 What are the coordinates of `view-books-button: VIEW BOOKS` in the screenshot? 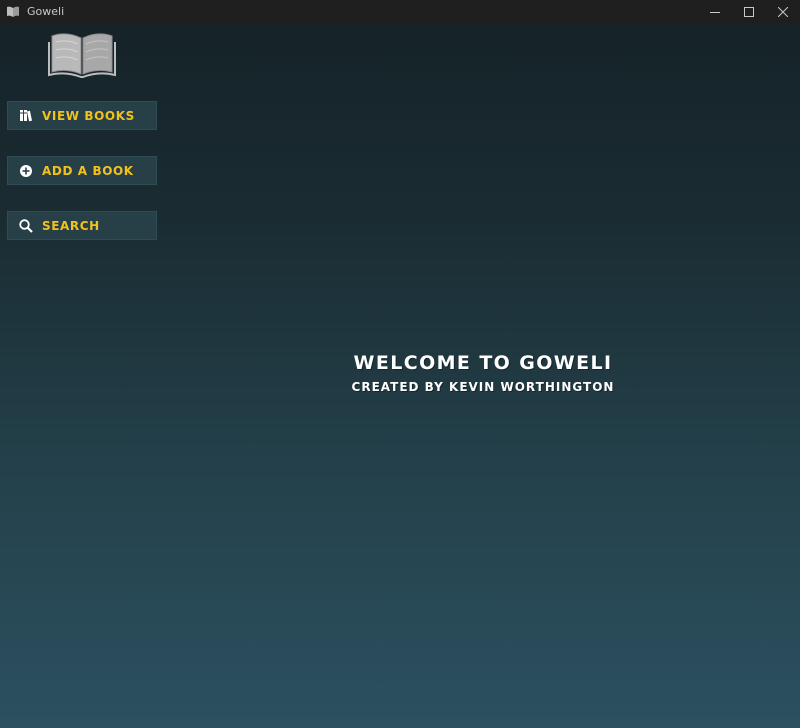 It's located at (82, 115).